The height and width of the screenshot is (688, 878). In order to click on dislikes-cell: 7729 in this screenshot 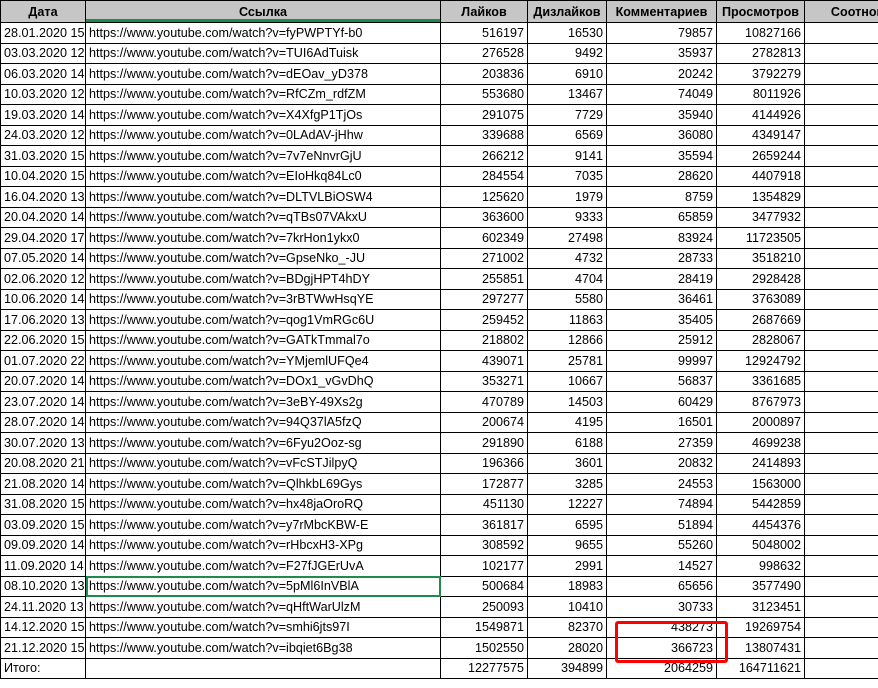, I will do `click(567, 115)`.